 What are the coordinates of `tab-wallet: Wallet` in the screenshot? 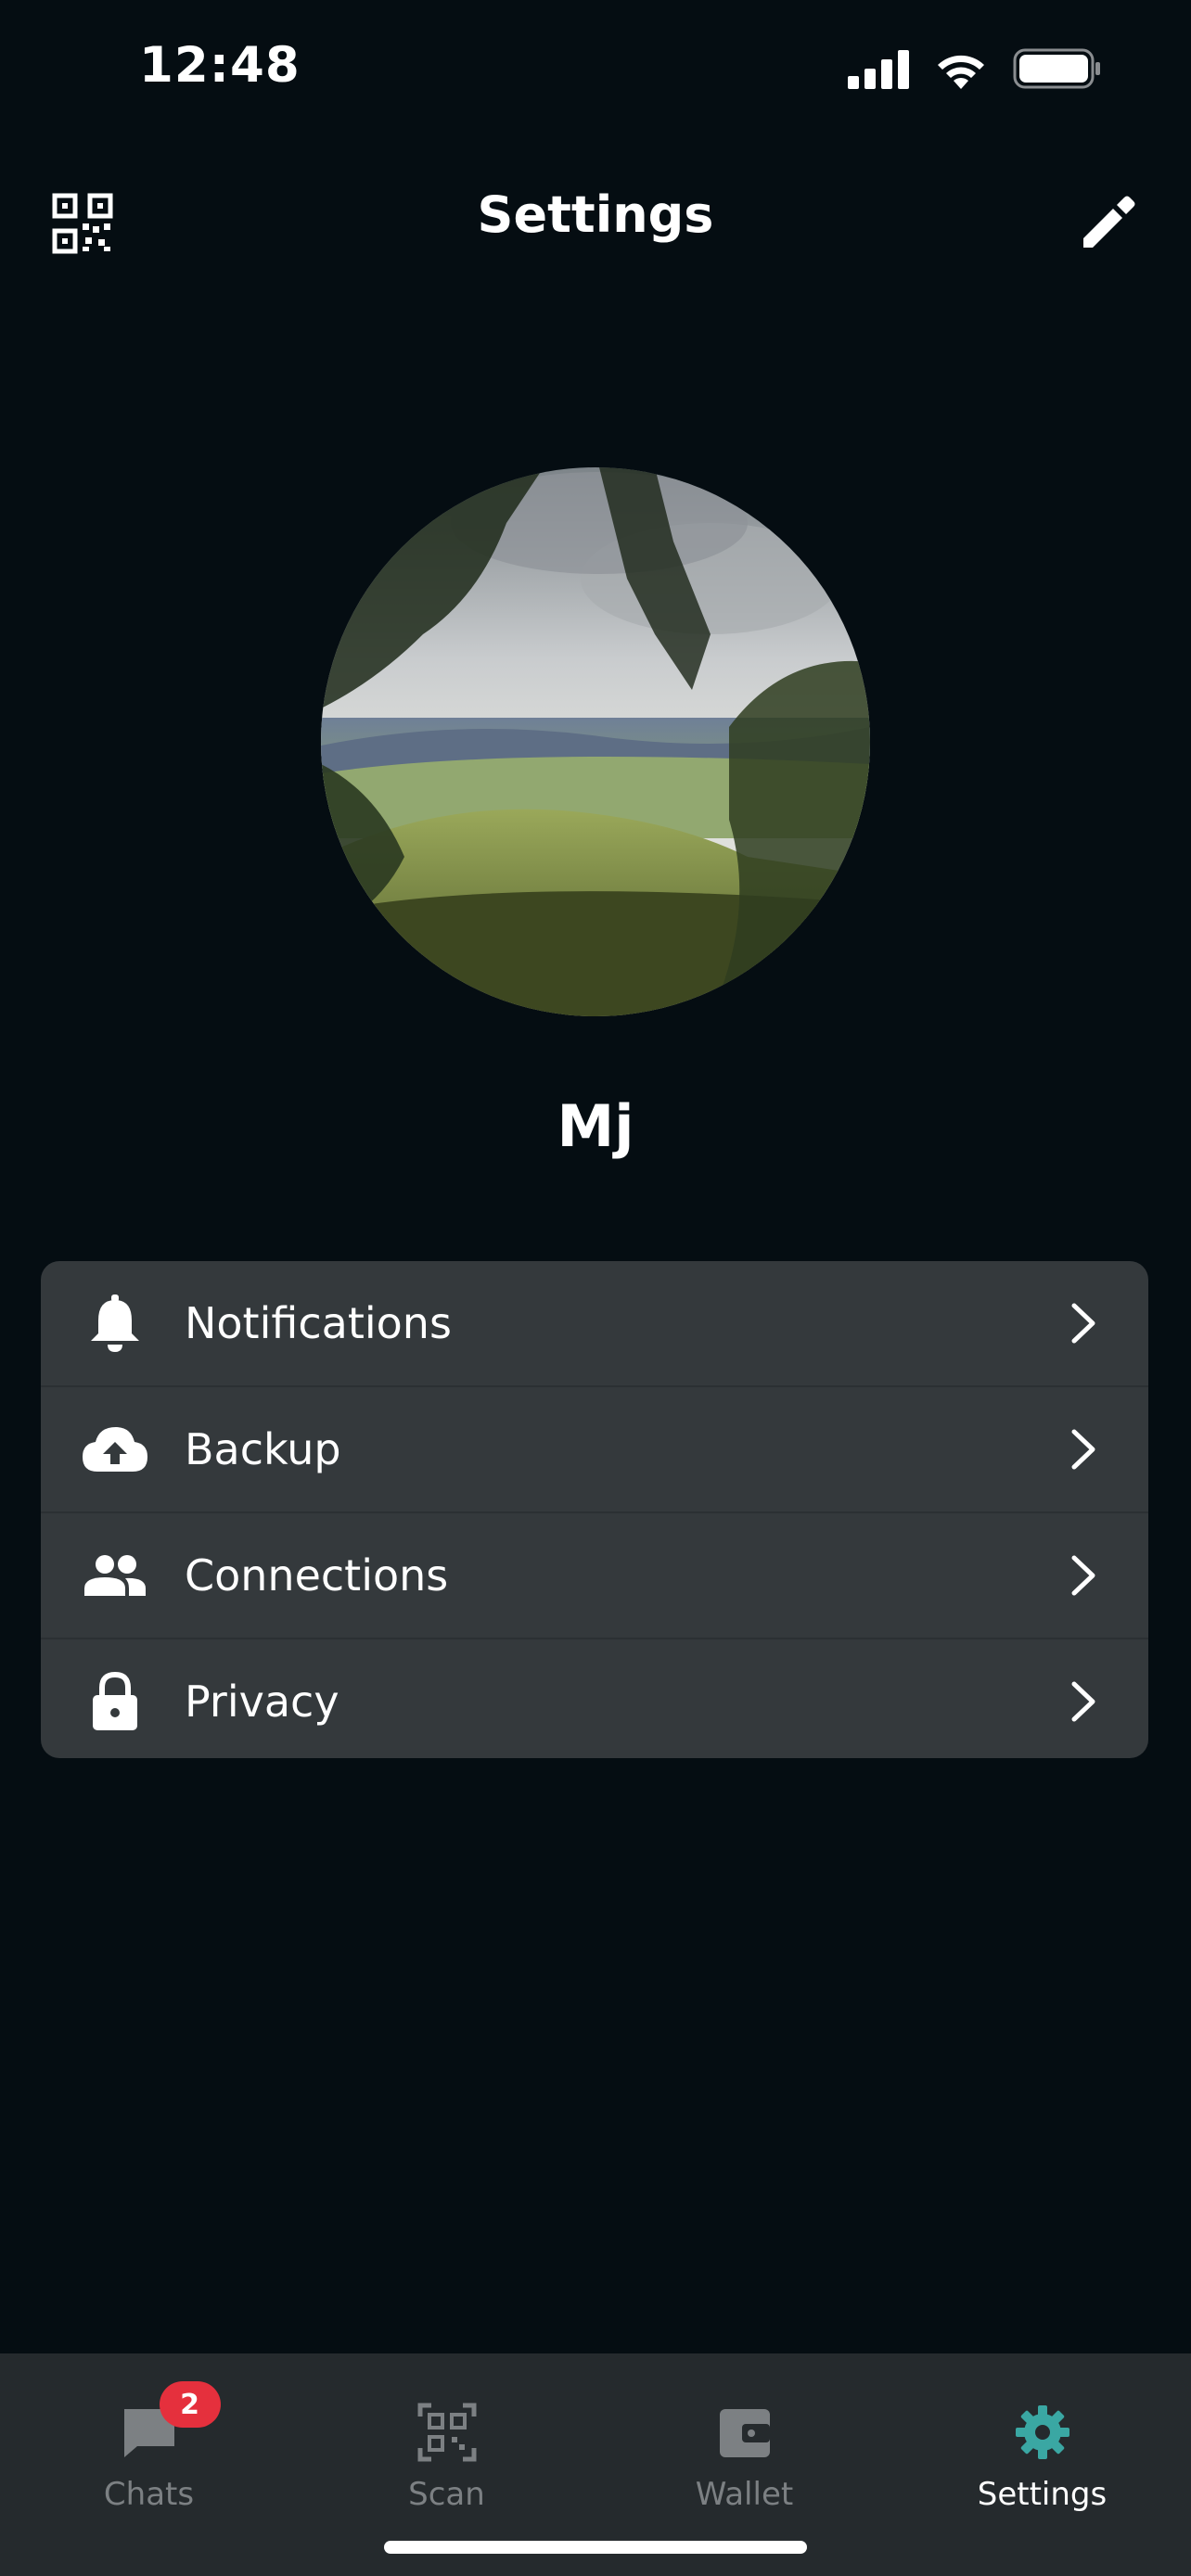 It's located at (744, 2446).